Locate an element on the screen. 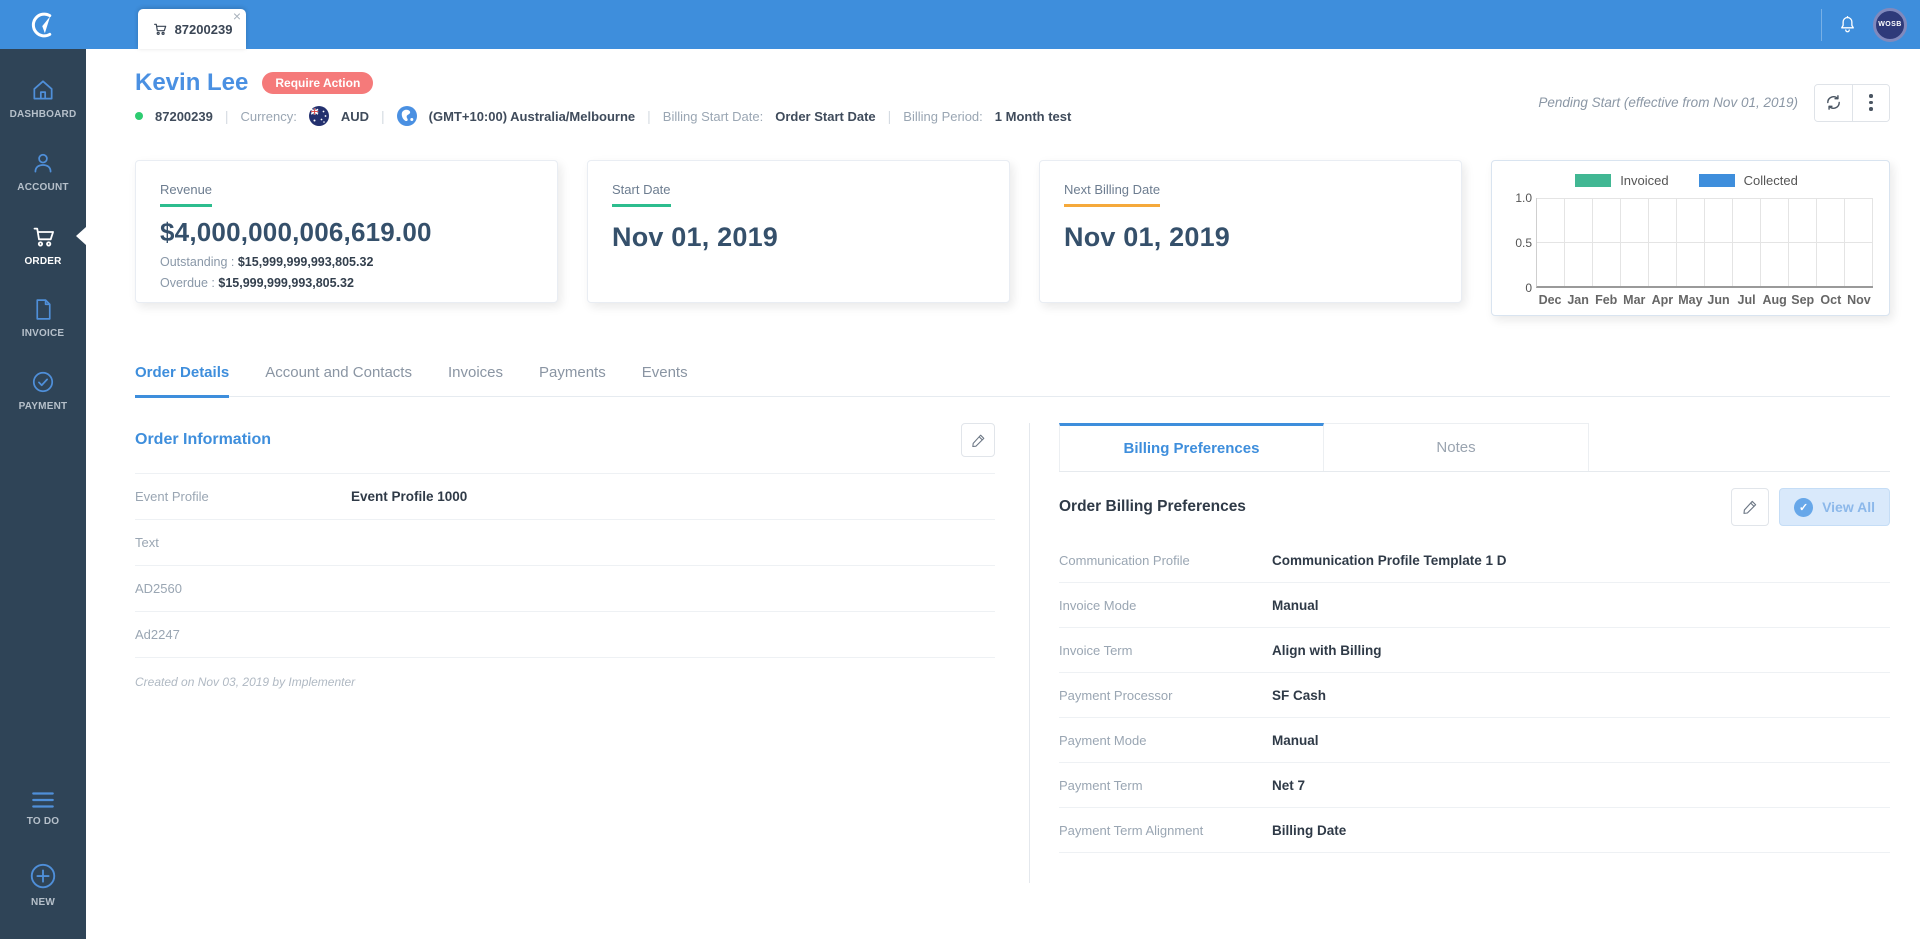 The image size is (1920, 939). check-circle-icon: ✓ is located at coordinates (1804, 507).